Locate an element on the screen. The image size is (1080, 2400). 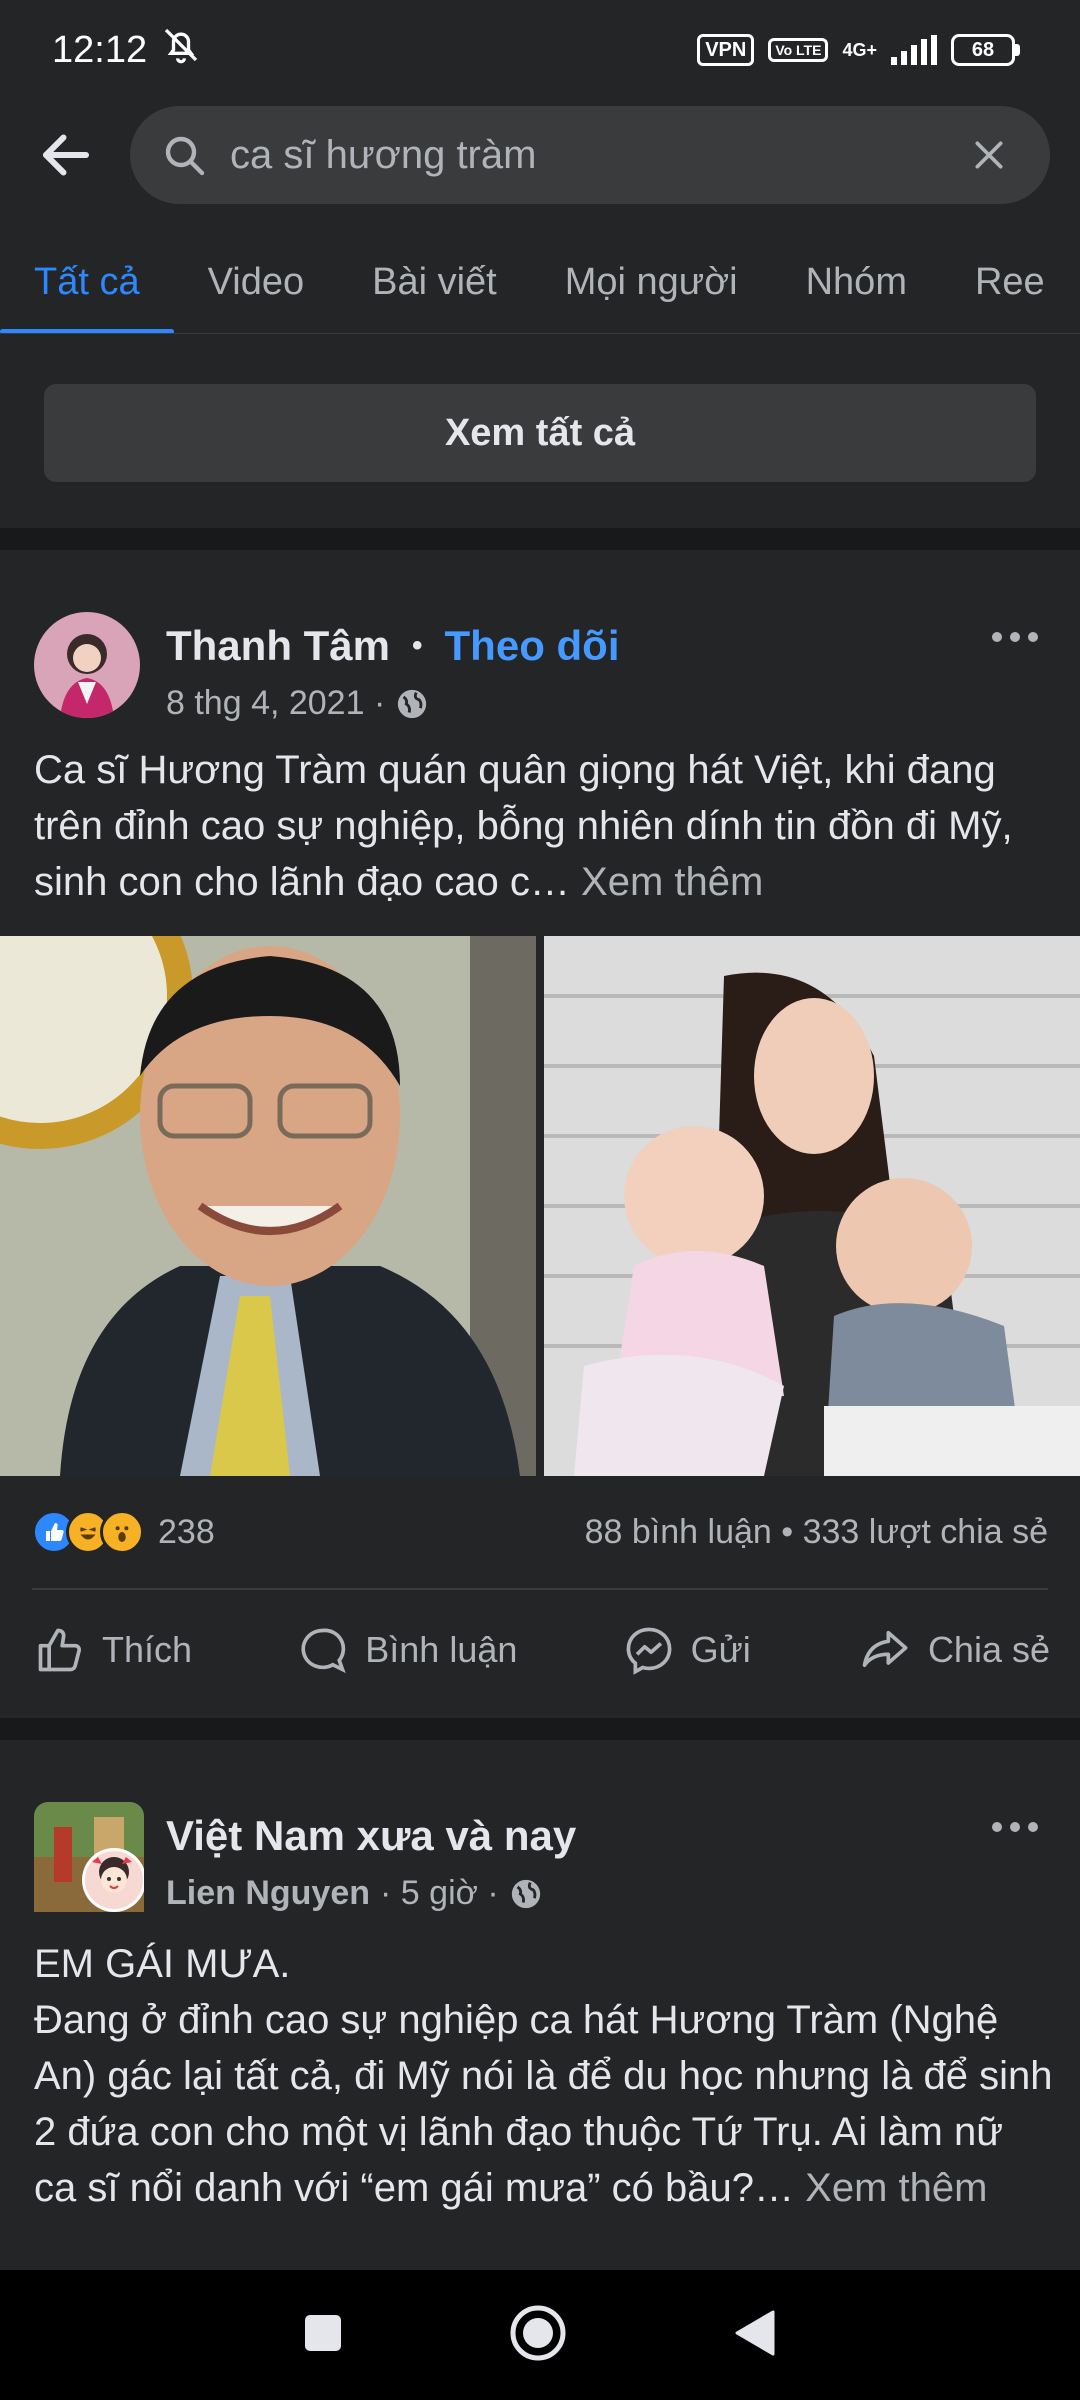
share-label: Chia sẻ is located at coordinates (988, 1649).